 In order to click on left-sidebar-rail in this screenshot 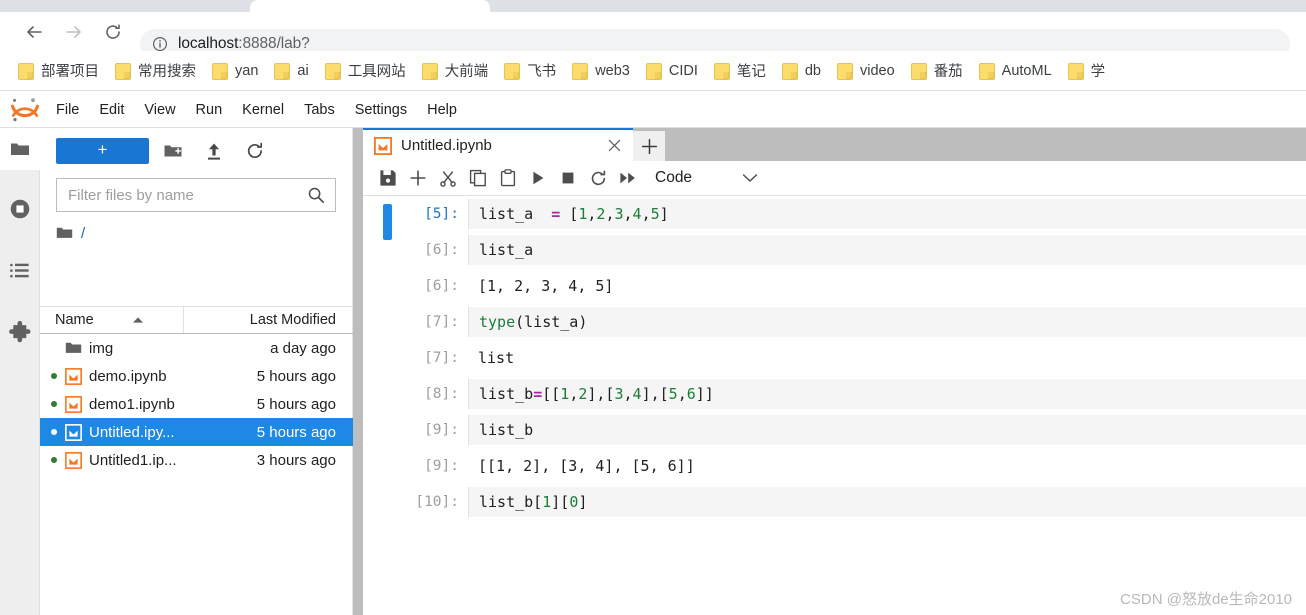, I will do `click(20, 371)`.